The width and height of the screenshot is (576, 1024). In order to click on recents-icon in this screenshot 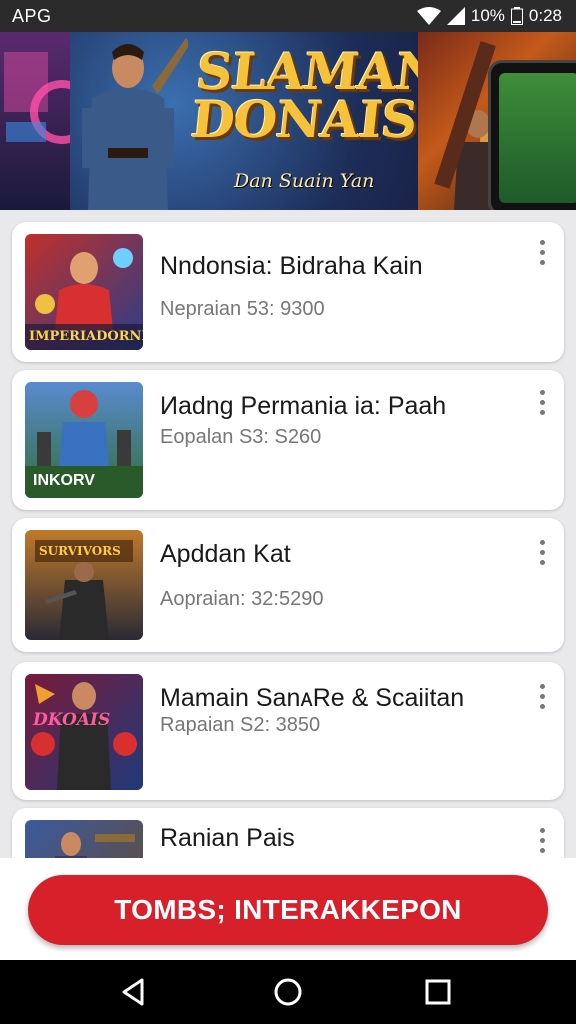, I will do `click(438, 992)`.